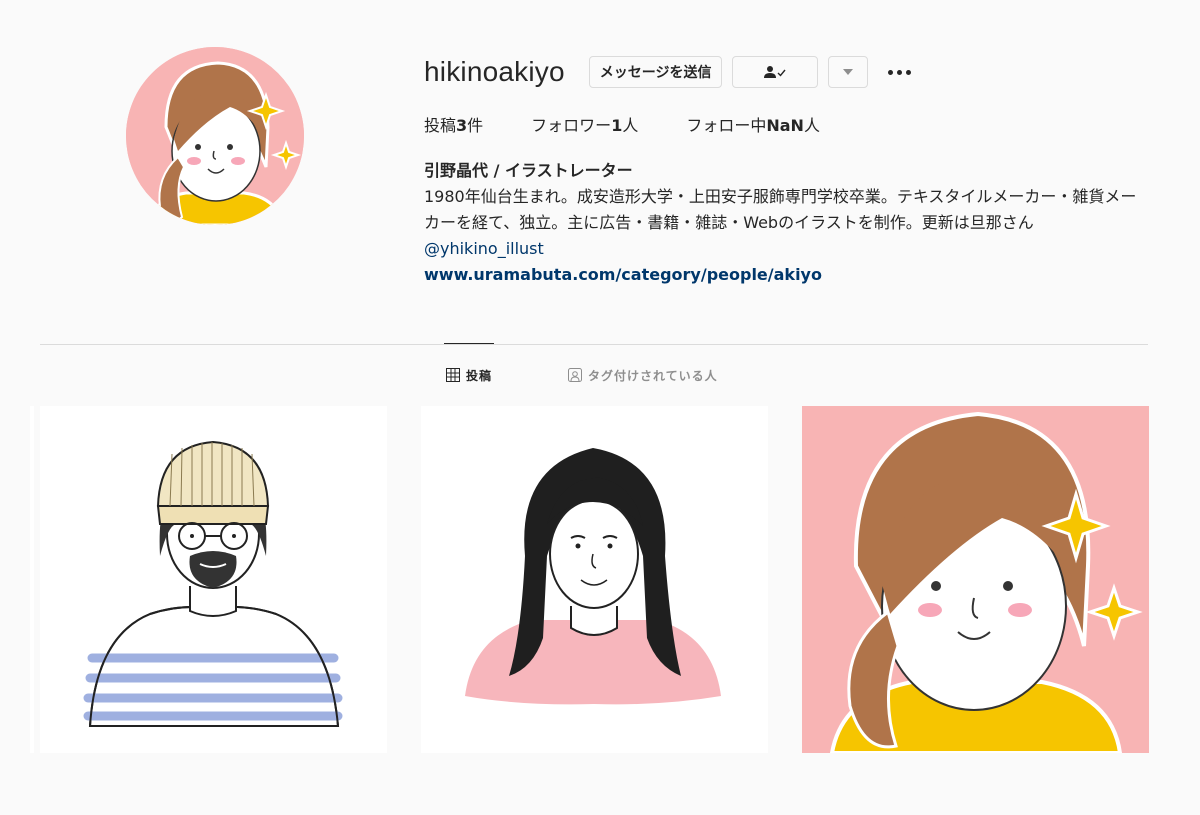 The image size is (1200, 815). Describe the element at coordinates (454, 125) in the screenshot. I see `posts-count: 投稿3件` at that location.